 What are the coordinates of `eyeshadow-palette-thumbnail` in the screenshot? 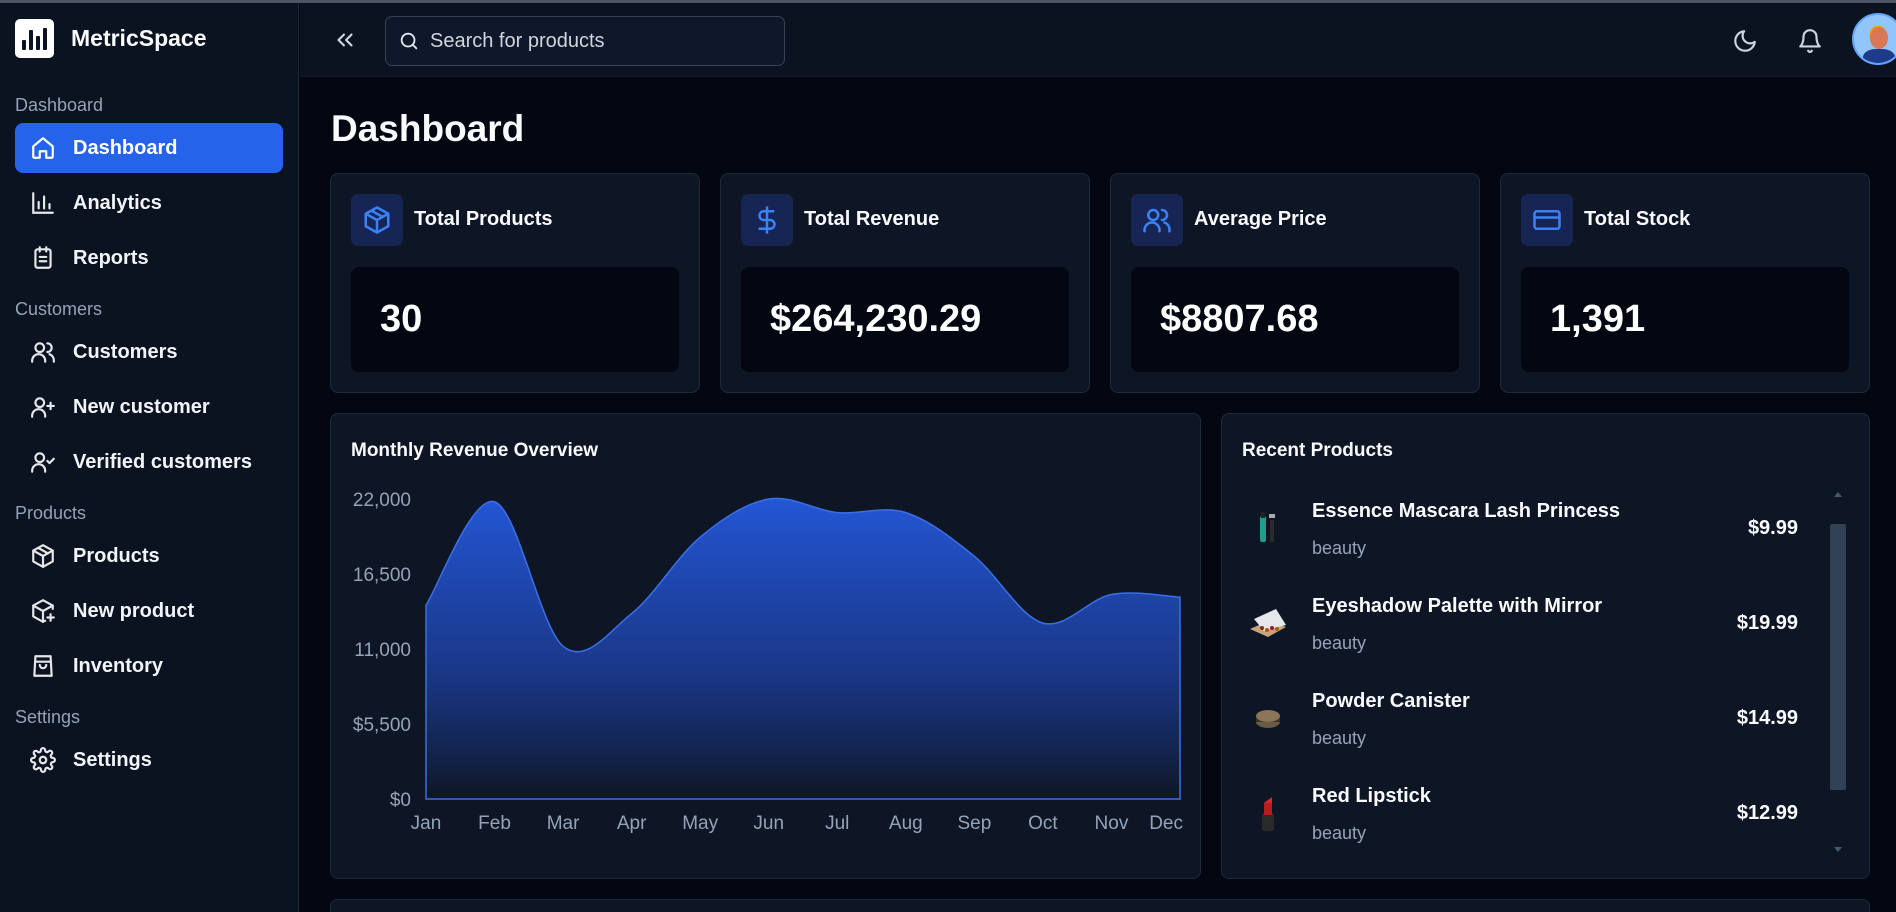 It's located at (1268, 623).